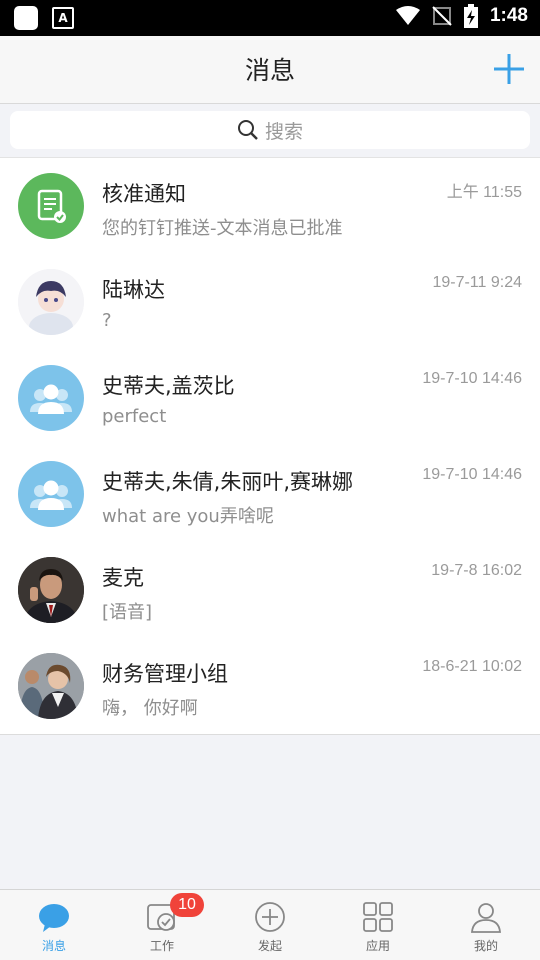  What do you see at coordinates (228, 482) in the screenshot?
I see `conversation-name: 史蒂夫,朱倩,朱丽叶,赛琳娜` at bounding box center [228, 482].